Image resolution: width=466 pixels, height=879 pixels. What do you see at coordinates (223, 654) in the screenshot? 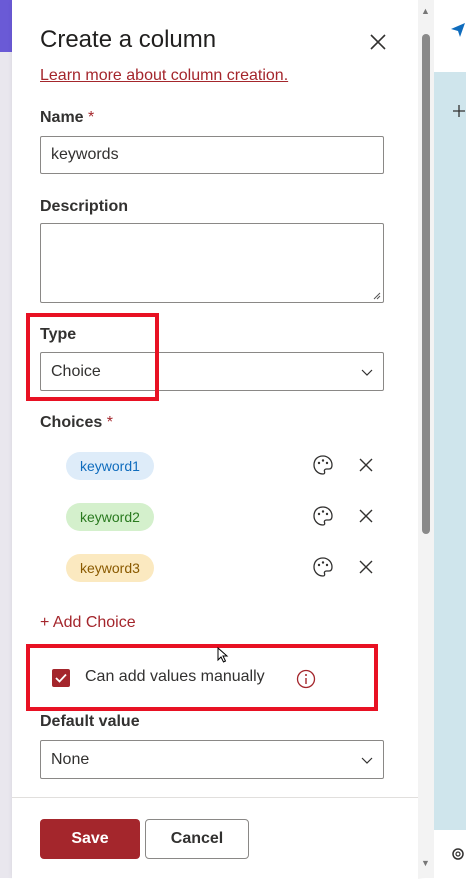
I see `mouse-cursor-icon` at bounding box center [223, 654].